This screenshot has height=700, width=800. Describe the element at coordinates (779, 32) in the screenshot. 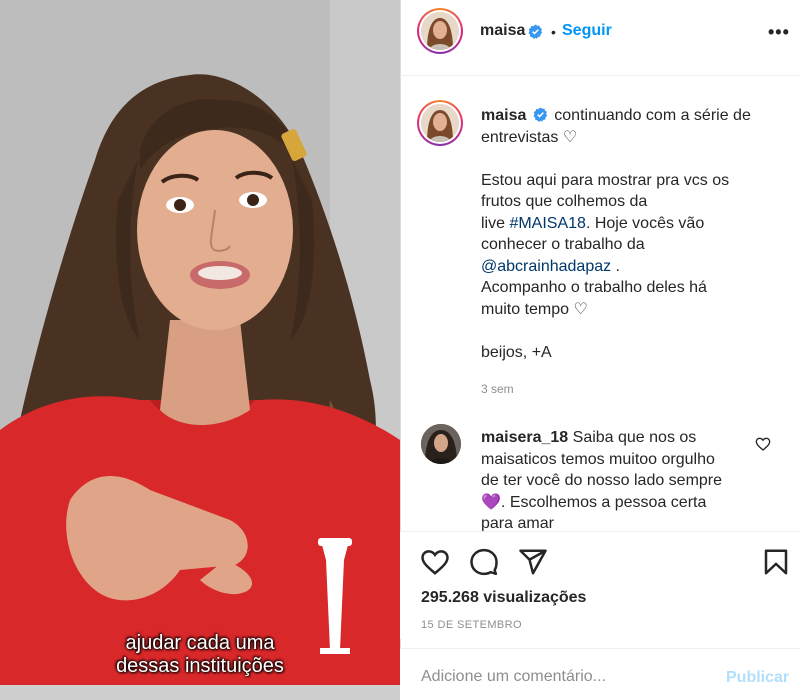

I see `more-options-icon: •••` at that location.